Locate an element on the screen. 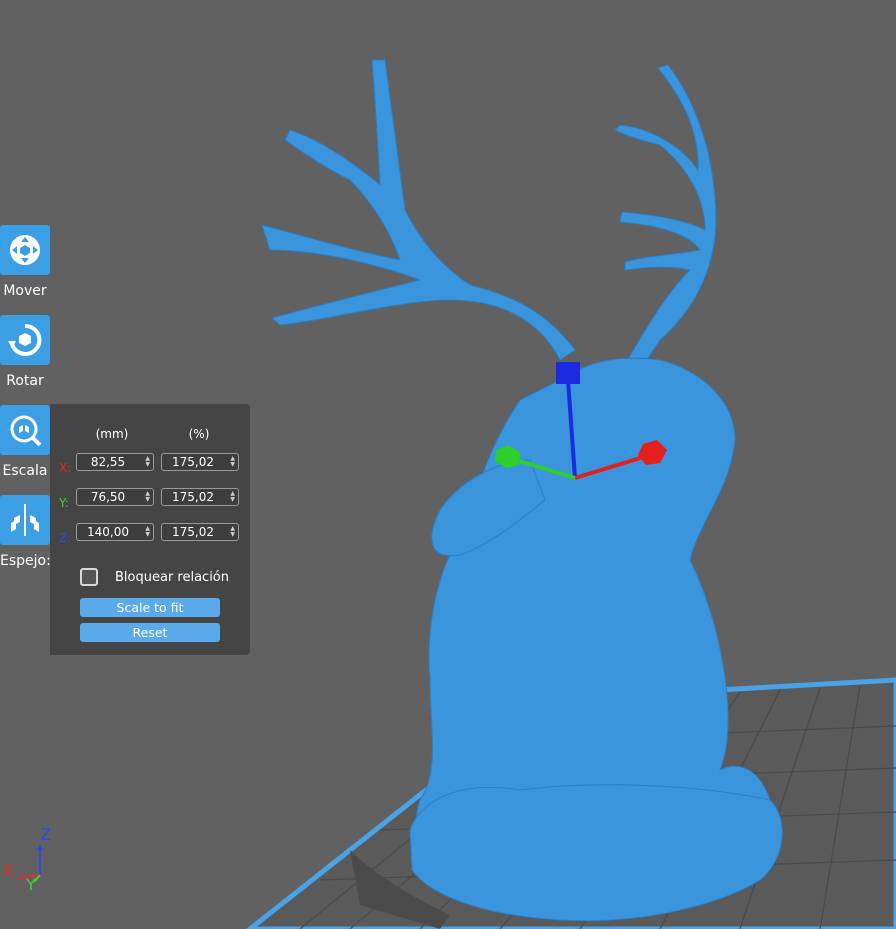 The image size is (896, 929). axes-orientation-icon: Z X Y is located at coordinates (27, 859).